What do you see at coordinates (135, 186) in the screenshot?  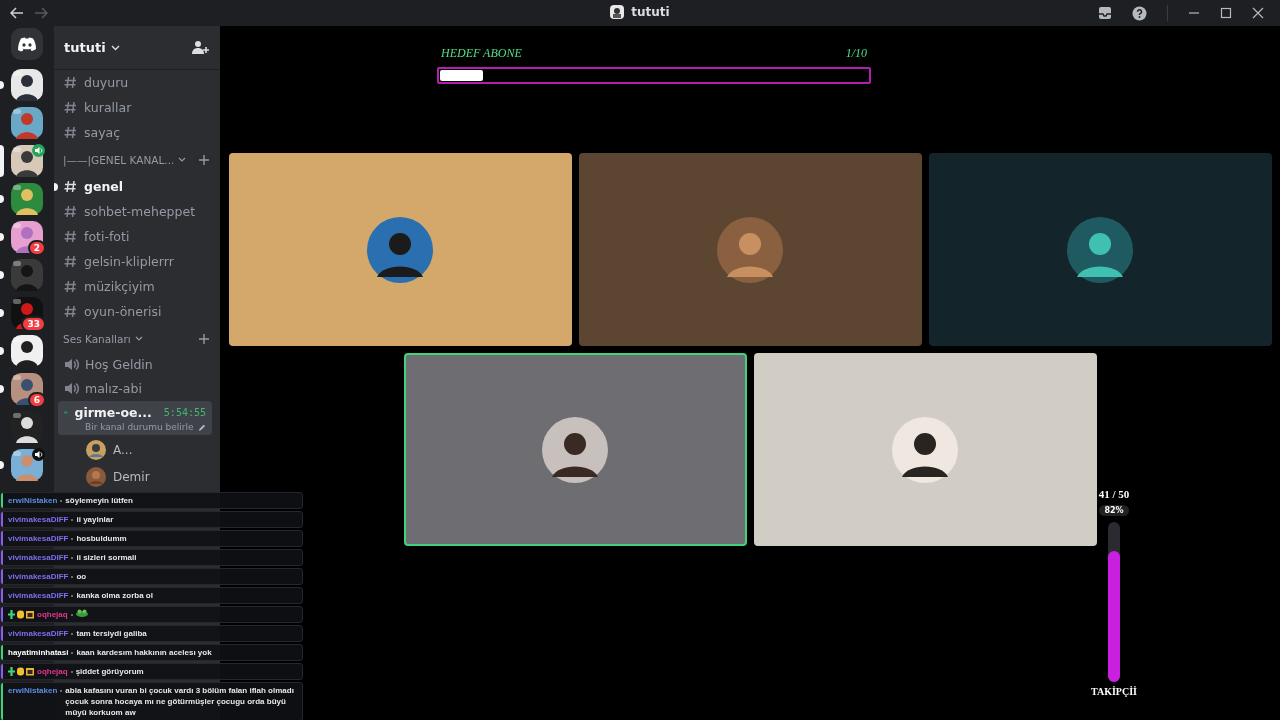 I see `channel-item: genel` at bounding box center [135, 186].